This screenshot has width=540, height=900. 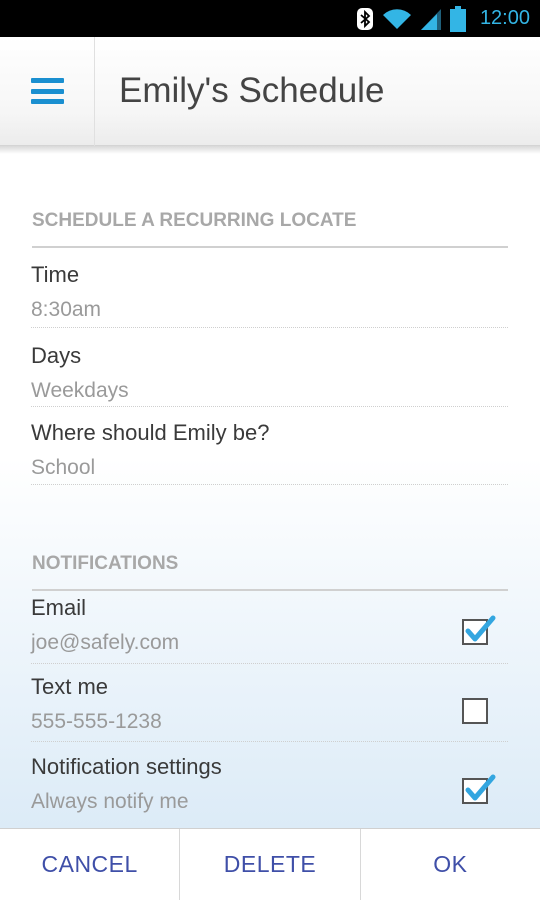 I want to click on action-bar: Emily's Schedule, so click(x=270, y=91).